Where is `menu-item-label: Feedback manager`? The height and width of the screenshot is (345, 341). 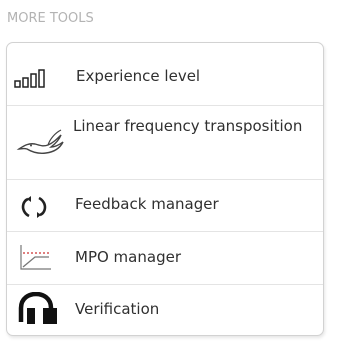
menu-item-label: Feedback manager is located at coordinates (147, 204).